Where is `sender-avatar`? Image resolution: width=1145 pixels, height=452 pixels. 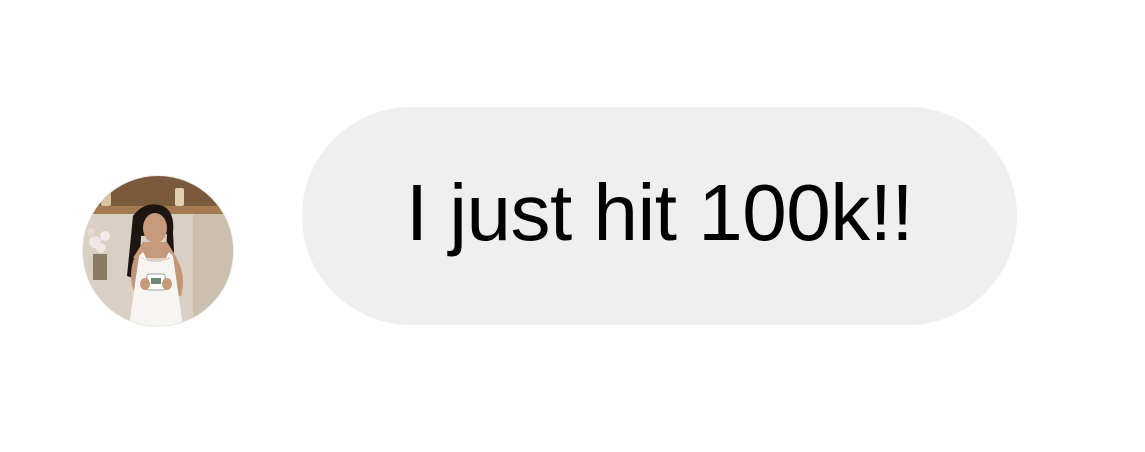 sender-avatar is located at coordinates (158, 251).